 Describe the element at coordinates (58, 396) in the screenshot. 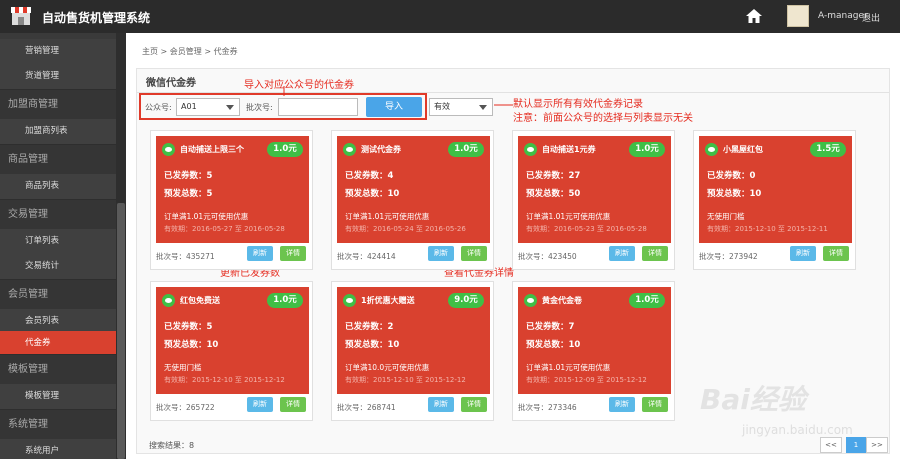

I see `sidebar-item-template-manage: 模板管理` at that location.